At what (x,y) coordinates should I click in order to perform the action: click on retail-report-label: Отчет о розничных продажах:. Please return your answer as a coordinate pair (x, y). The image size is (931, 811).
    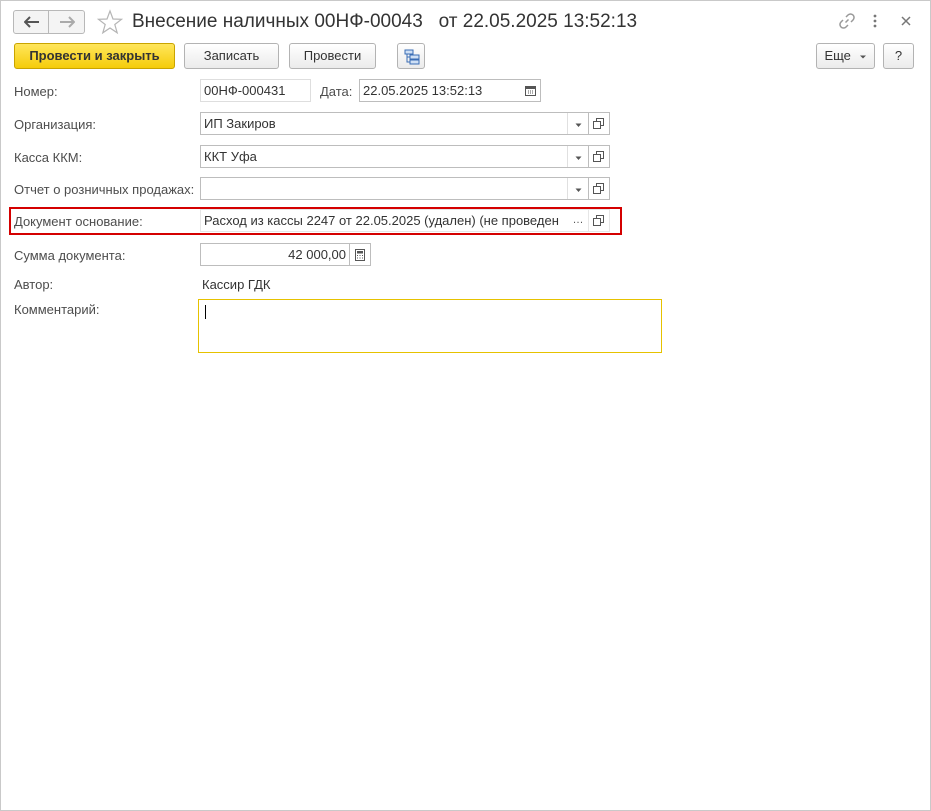
    Looking at the image, I should click on (104, 189).